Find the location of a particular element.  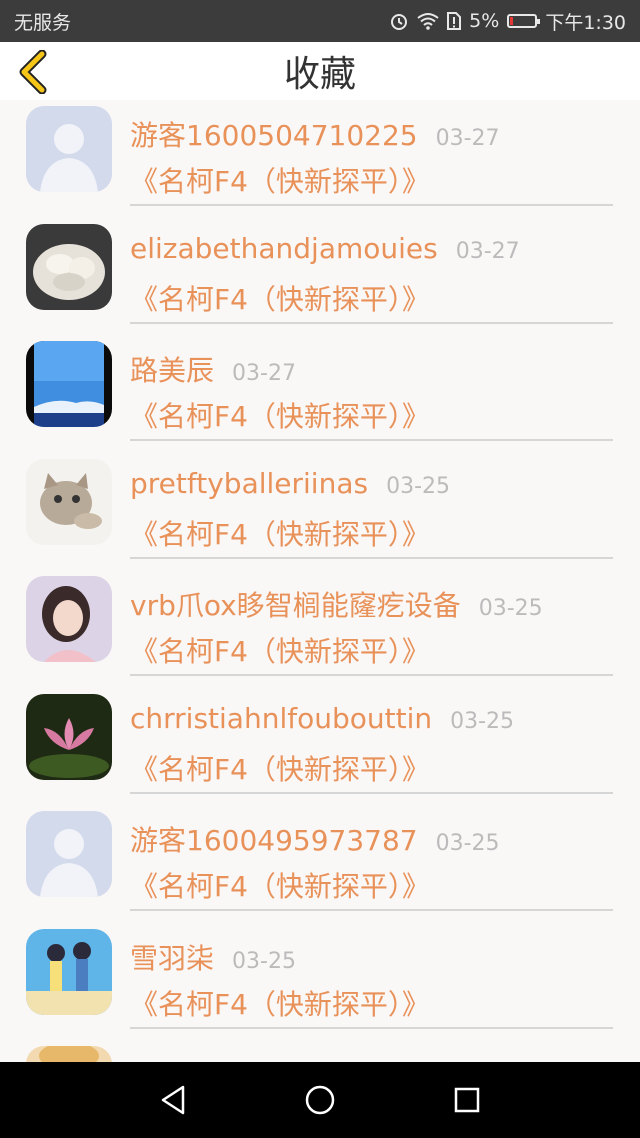

system-nav-bar is located at coordinates (320, 1100).